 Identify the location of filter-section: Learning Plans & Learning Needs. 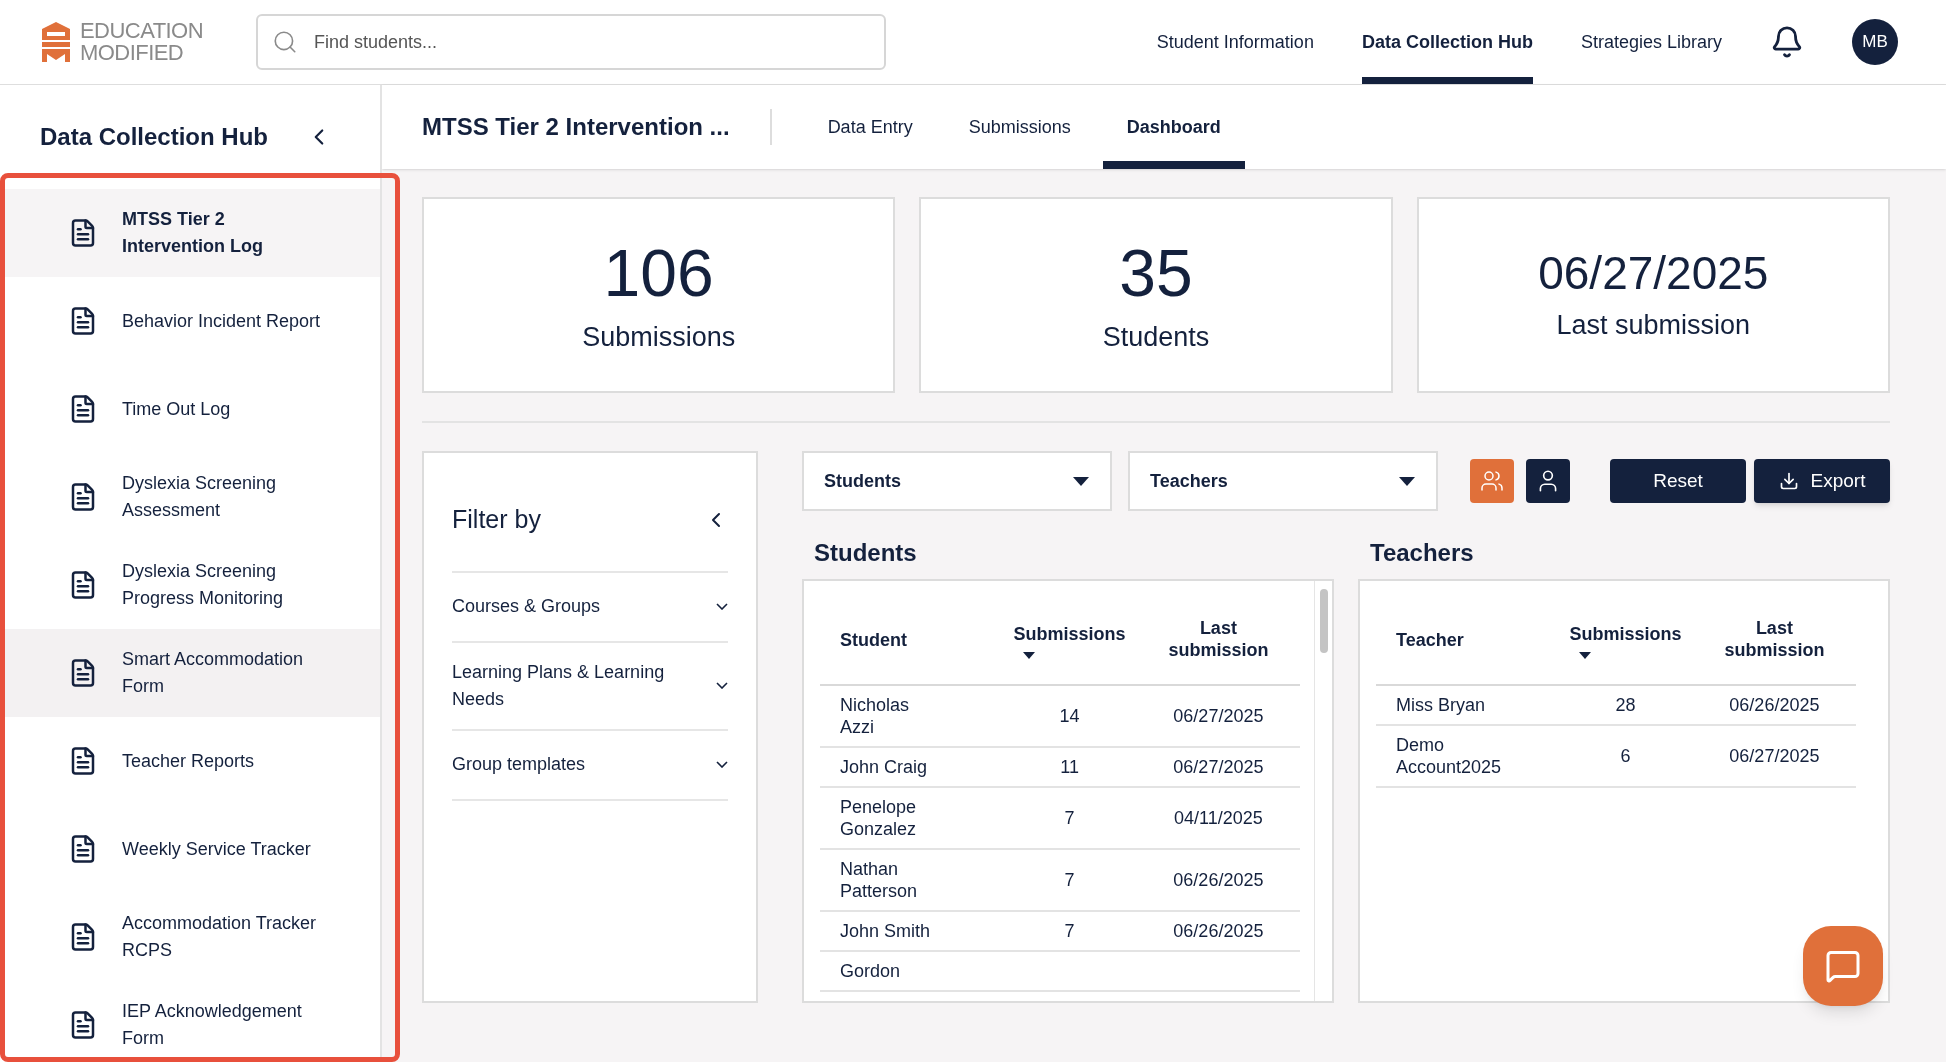
(590, 686).